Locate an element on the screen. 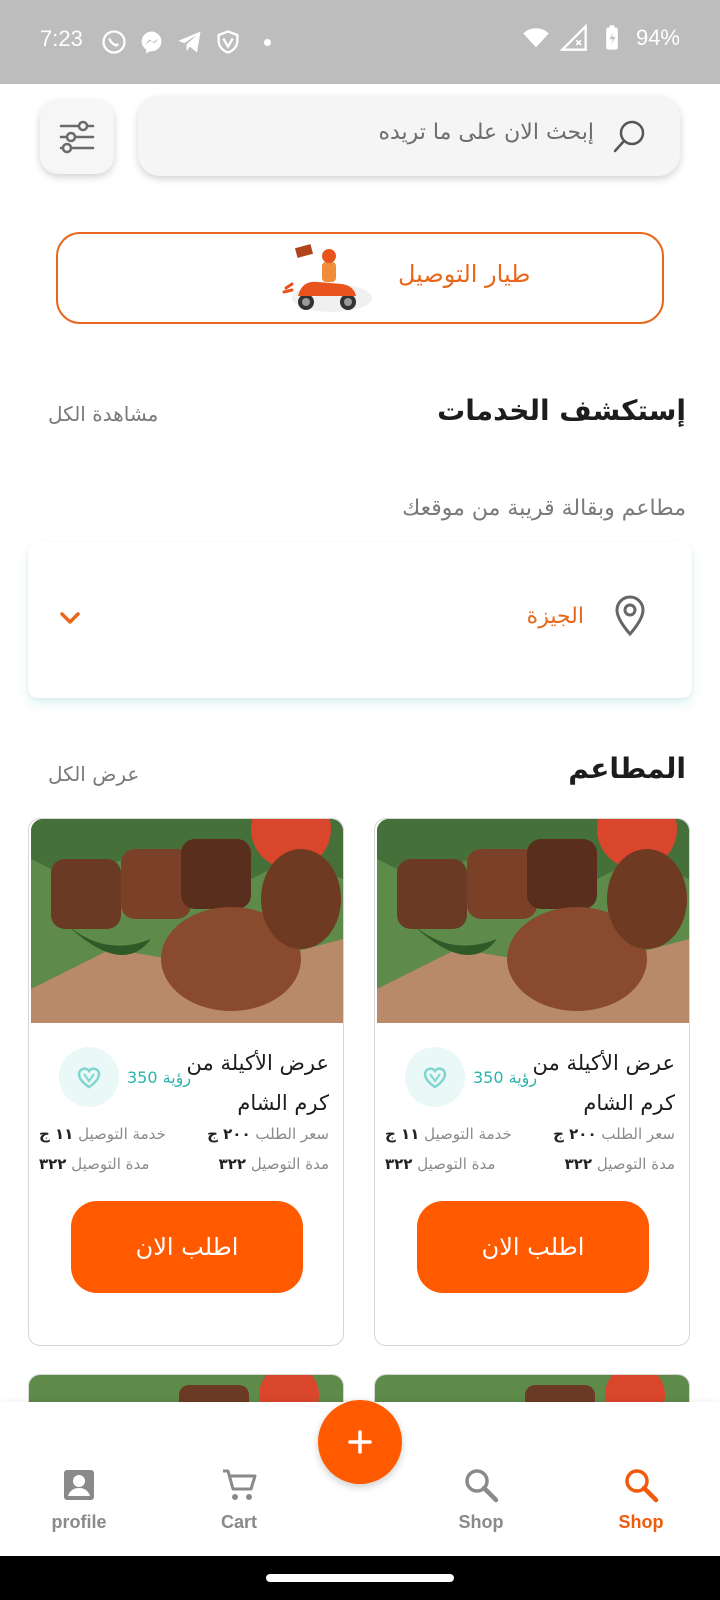 The height and width of the screenshot is (1600, 720). signal-icon is located at coordinates (573, 37).